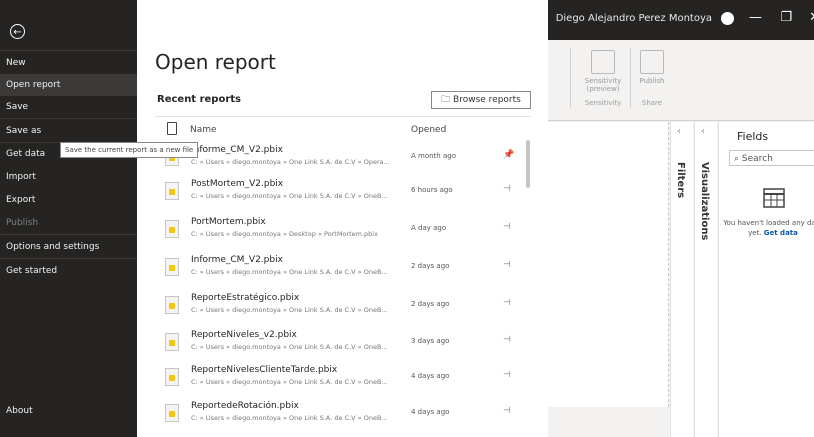 The image size is (814, 437). Describe the element at coordinates (343, 116) in the screenshot. I see `header-divider` at that location.